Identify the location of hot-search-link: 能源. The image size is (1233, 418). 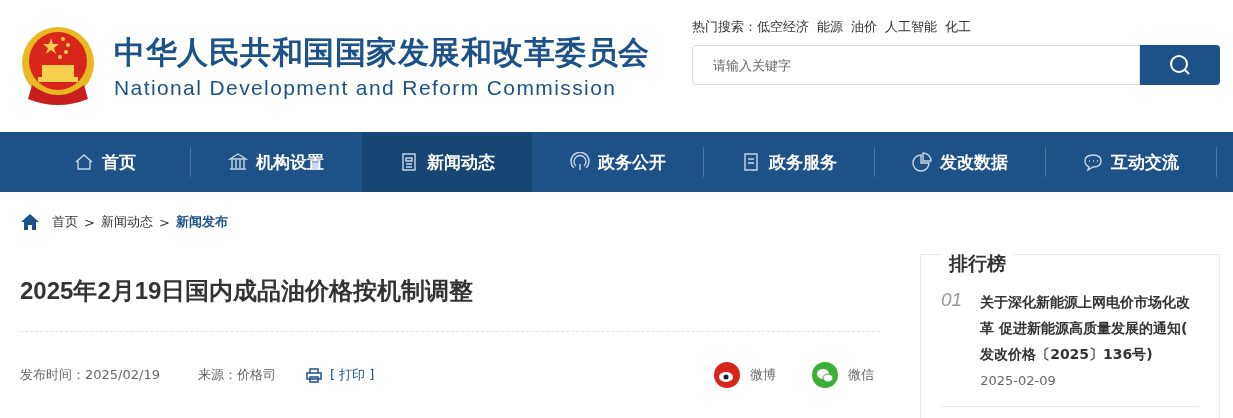
(830, 27).